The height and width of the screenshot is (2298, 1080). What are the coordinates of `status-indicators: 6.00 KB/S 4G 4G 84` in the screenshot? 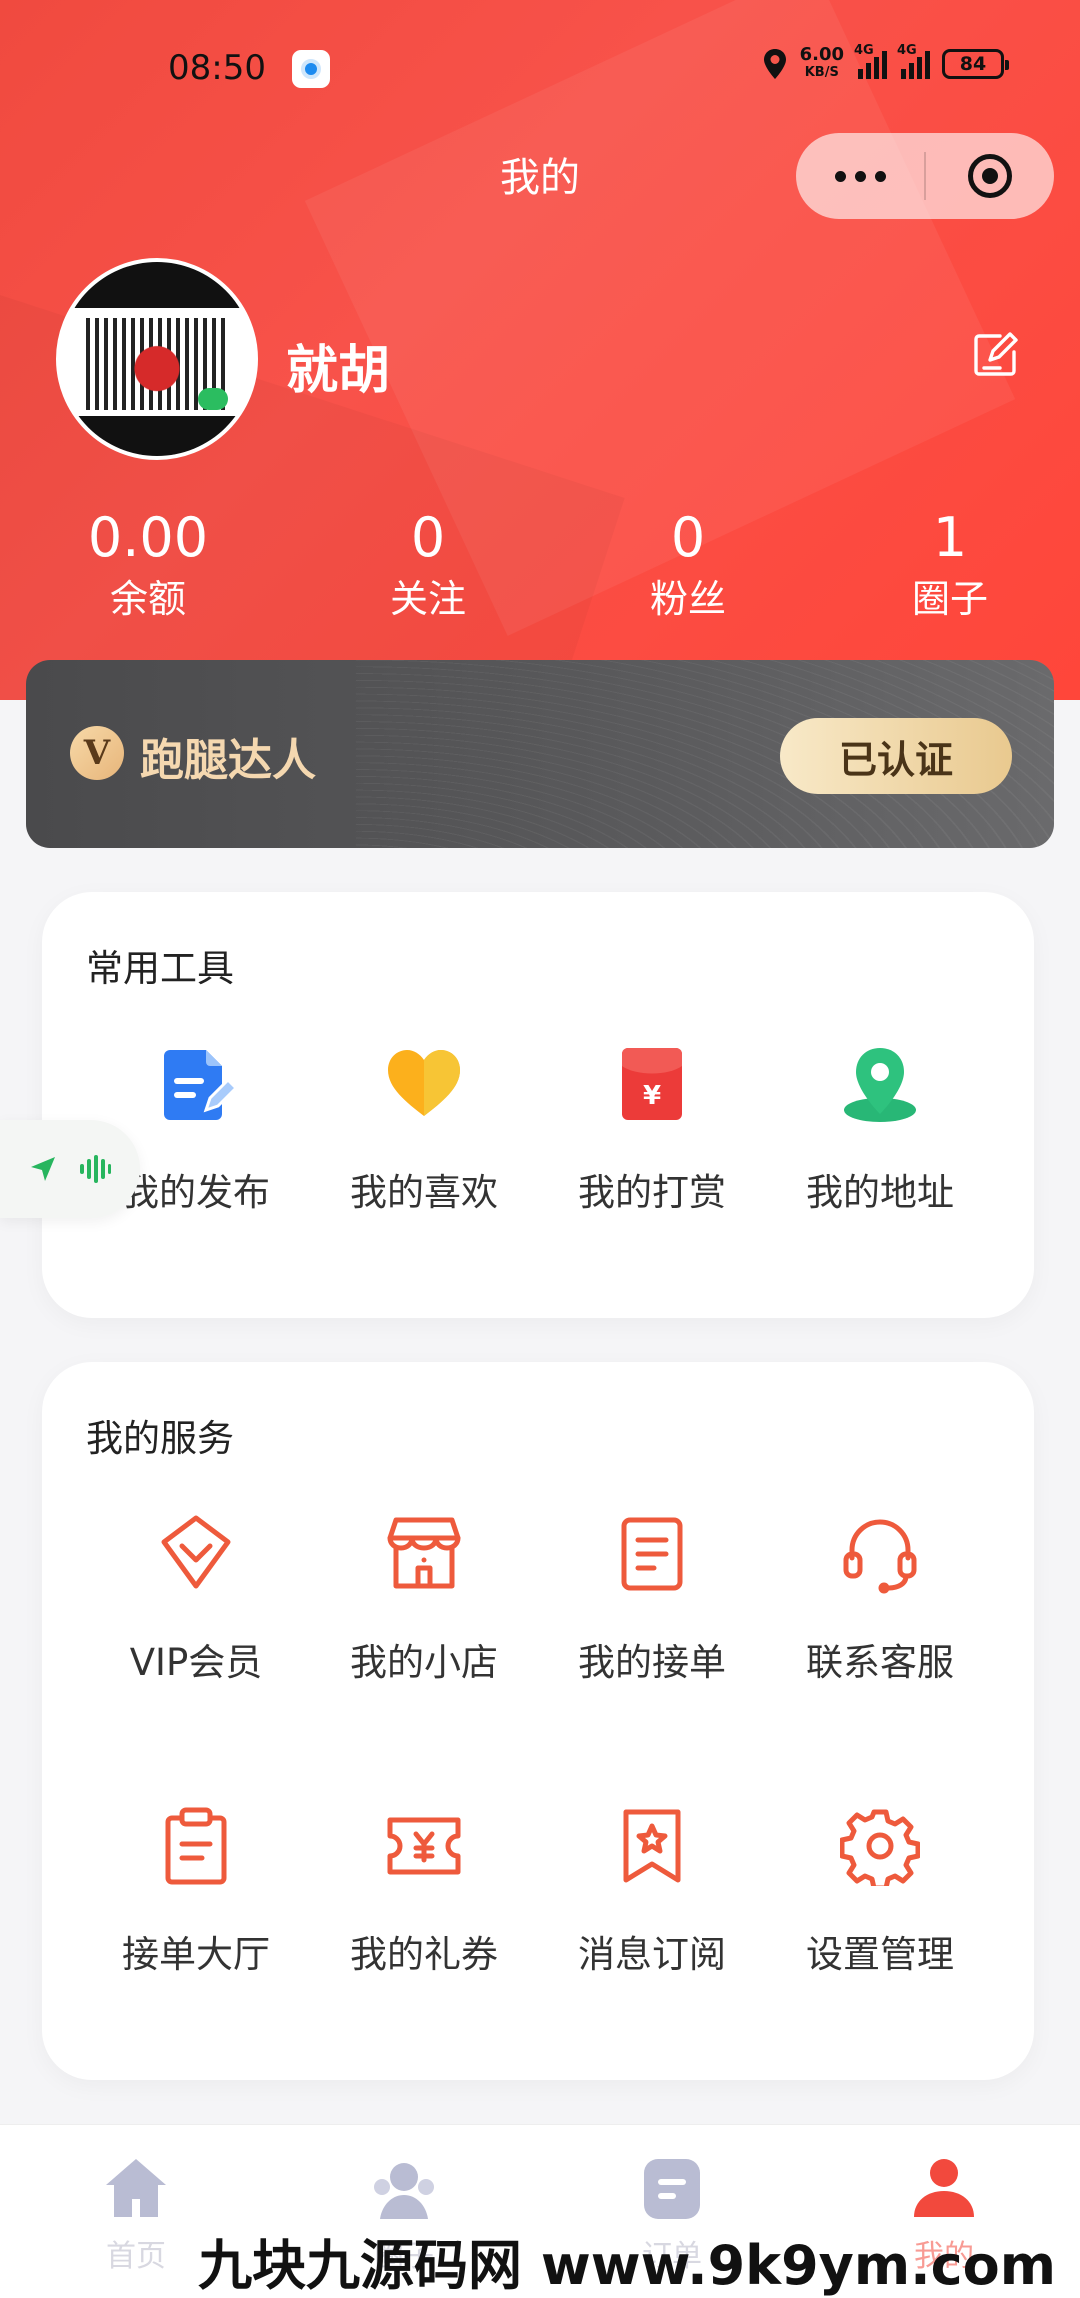 It's located at (885, 62).